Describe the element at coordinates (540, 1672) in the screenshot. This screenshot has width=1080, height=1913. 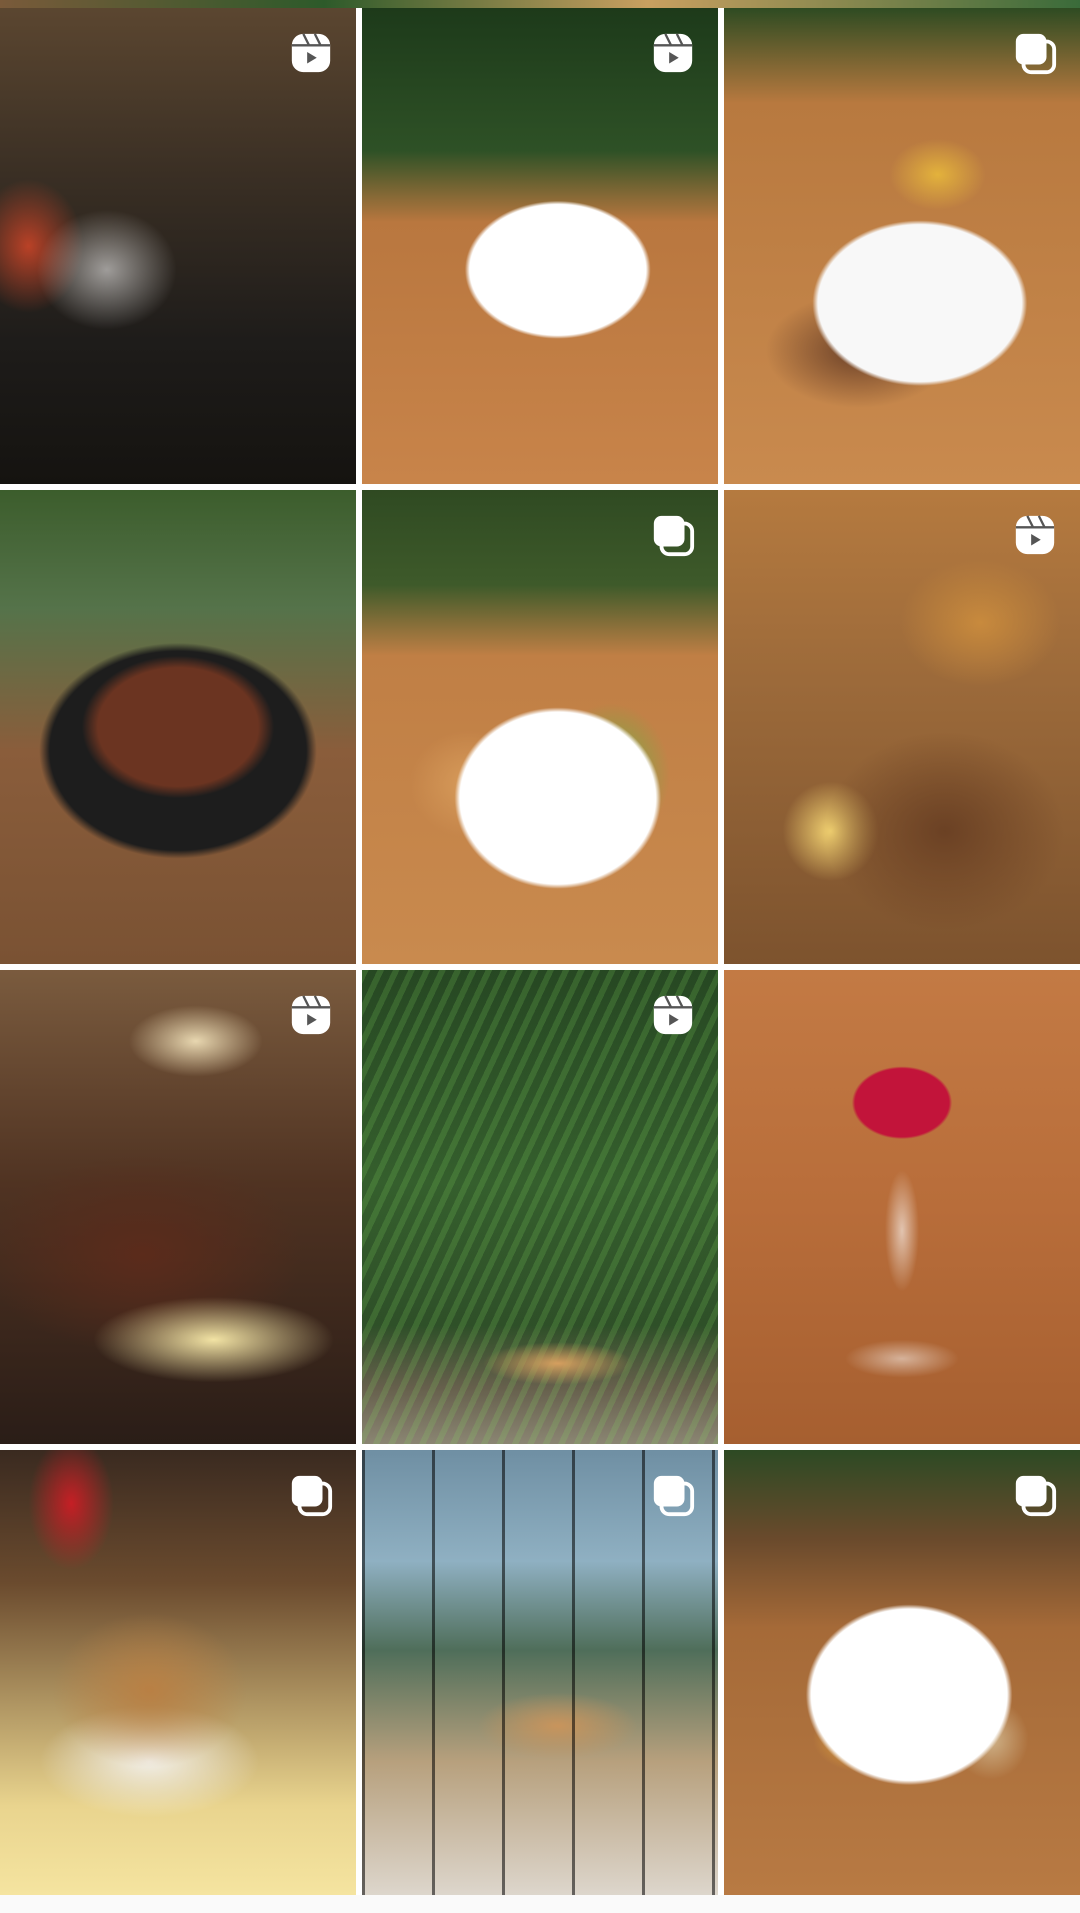
I see `post-glass-roof-dining` at that location.